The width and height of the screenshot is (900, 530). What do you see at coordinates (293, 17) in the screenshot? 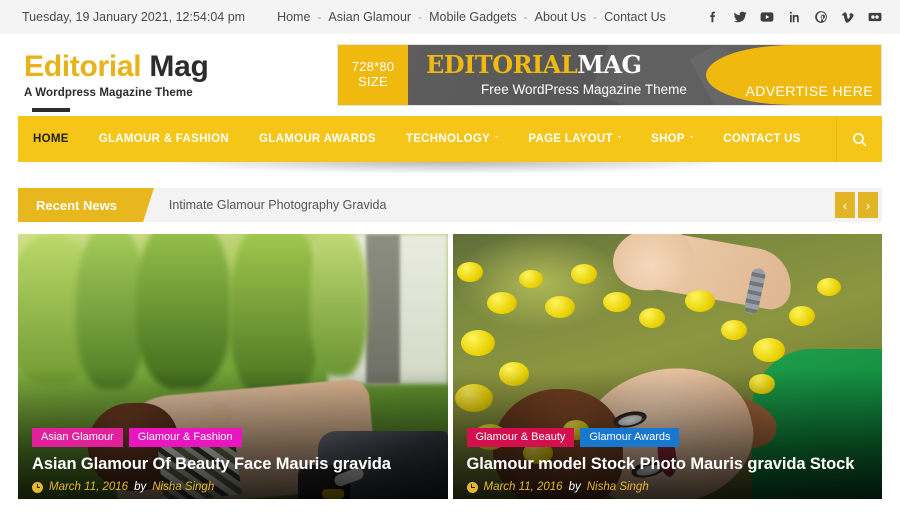
I see `top-nav-link-home: Home` at bounding box center [293, 17].